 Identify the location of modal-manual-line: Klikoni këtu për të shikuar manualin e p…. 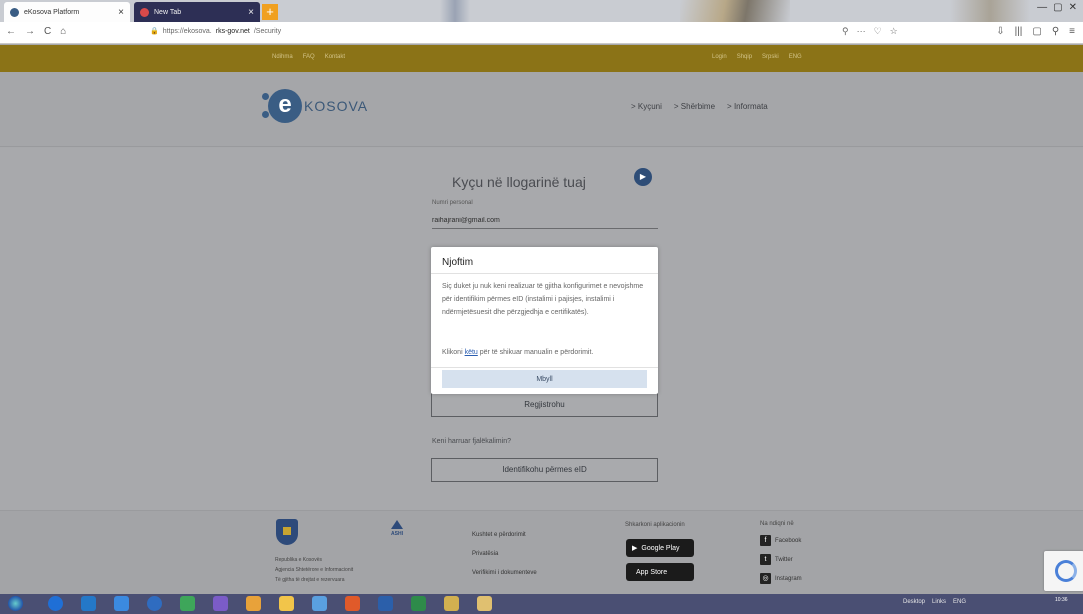
(517, 352).